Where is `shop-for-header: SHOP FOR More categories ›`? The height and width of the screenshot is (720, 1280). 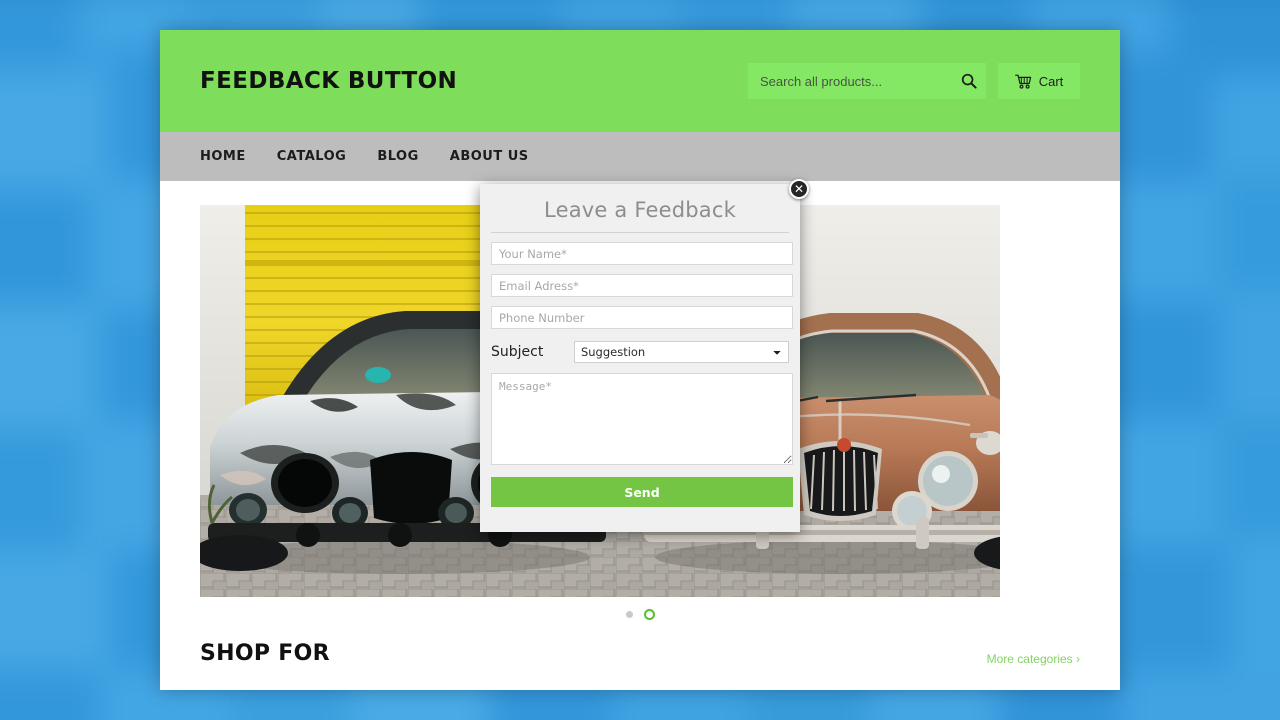
shop-for-header: SHOP FOR More categories › is located at coordinates (640, 653).